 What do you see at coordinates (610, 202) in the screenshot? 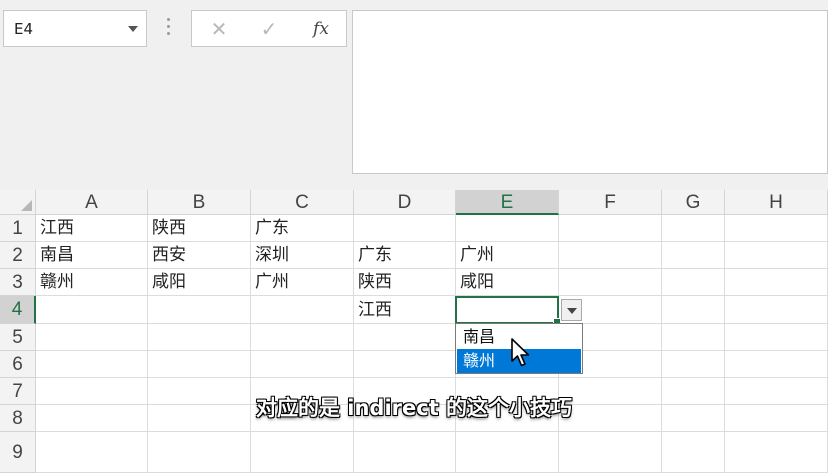
I see `column-header-f: F` at bounding box center [610, 202].